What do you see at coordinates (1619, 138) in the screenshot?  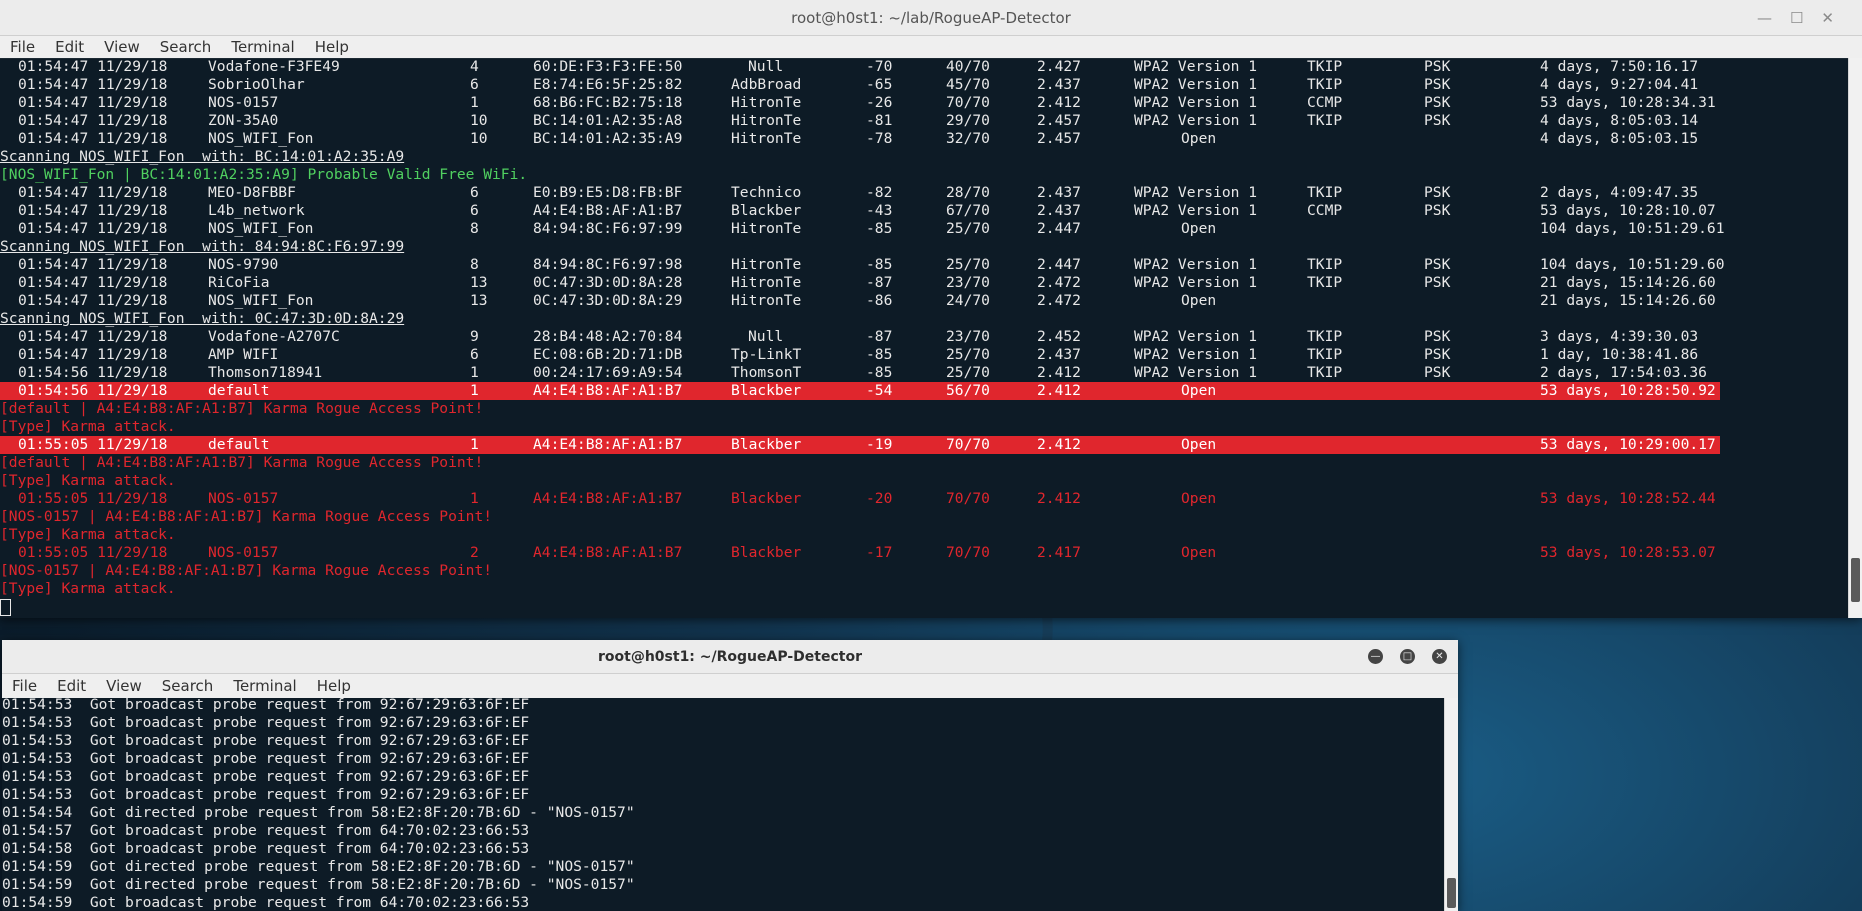 I see `cell-uptime: 4 days, 8:05:03.15` at bounding box center [1619, 138].